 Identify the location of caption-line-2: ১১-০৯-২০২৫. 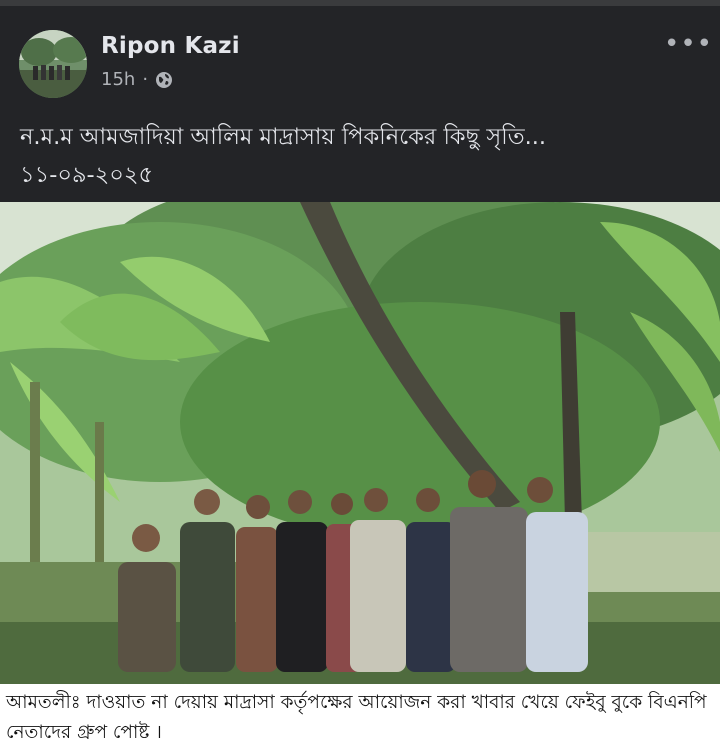
(87, 175).